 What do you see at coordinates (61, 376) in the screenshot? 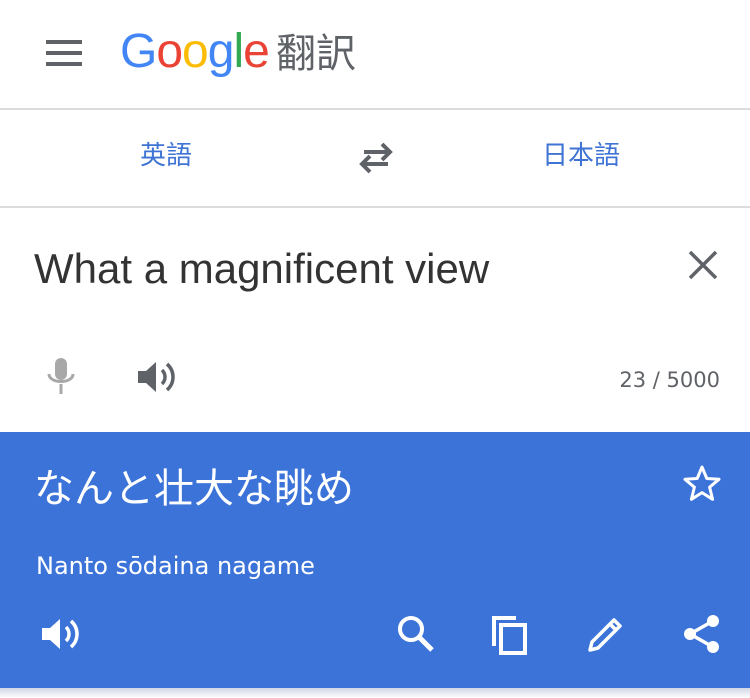
I see `microphone-icon` at bounding box center [61, 376].